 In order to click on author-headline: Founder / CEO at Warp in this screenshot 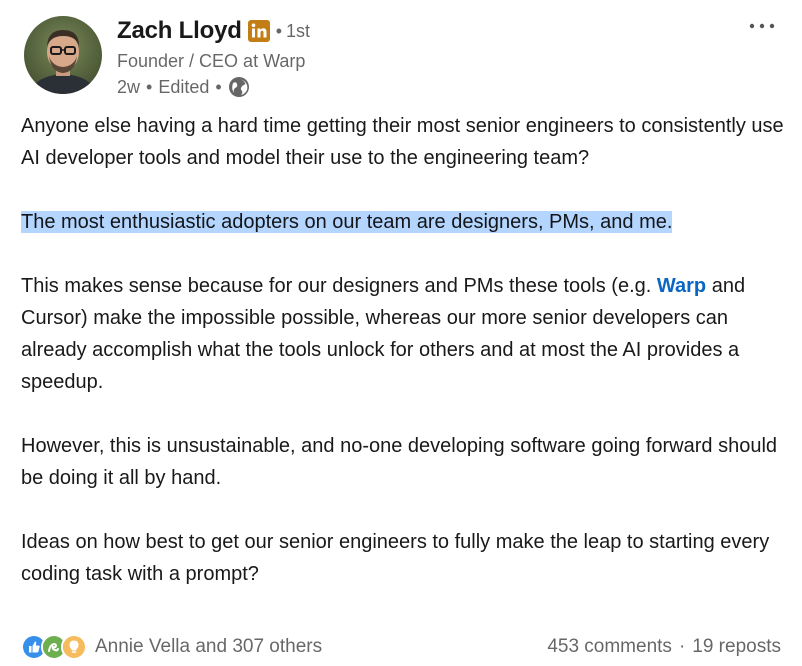, I will do `click(211, 61)`.